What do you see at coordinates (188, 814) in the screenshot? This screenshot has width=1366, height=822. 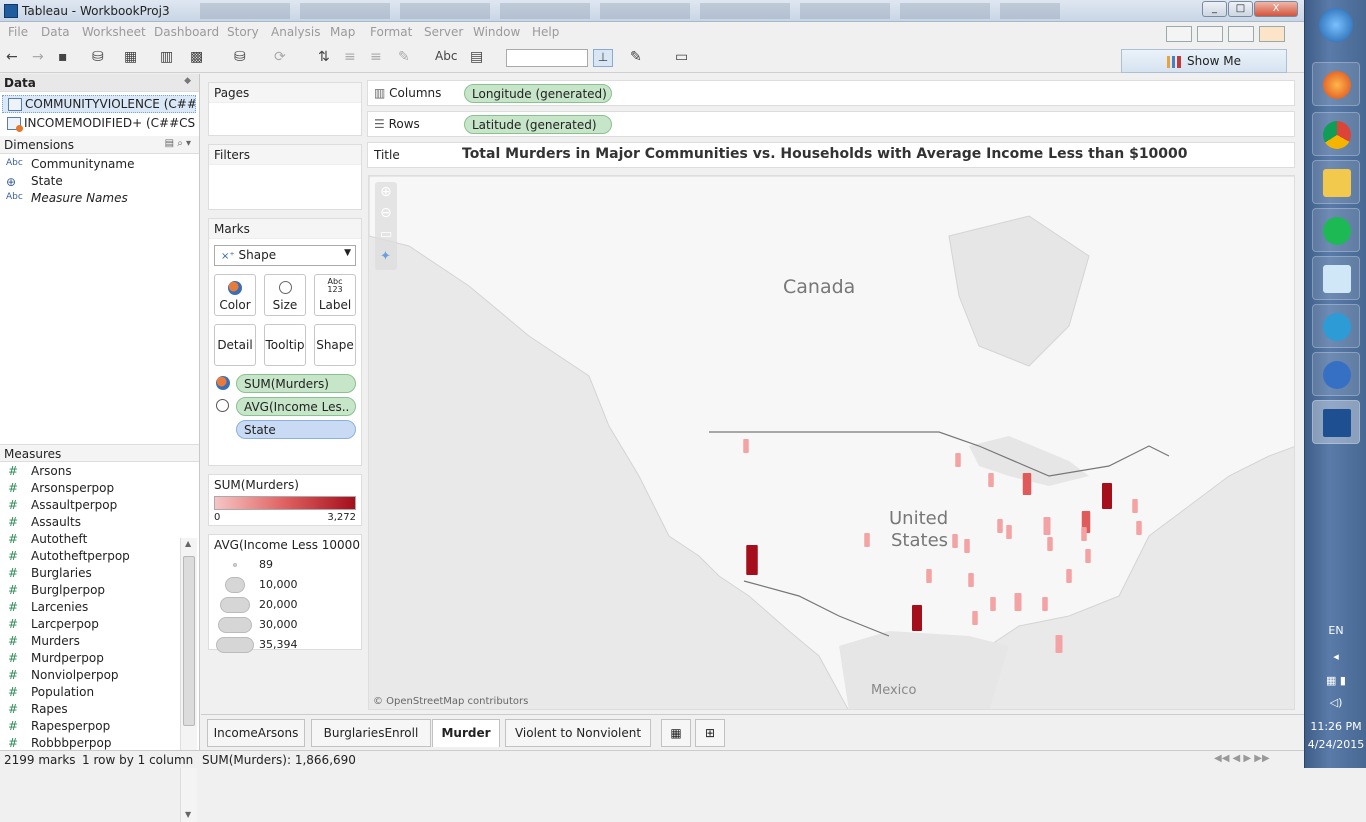 I see `scroll-down-icon: ▼` at bounding box center [188, 814].